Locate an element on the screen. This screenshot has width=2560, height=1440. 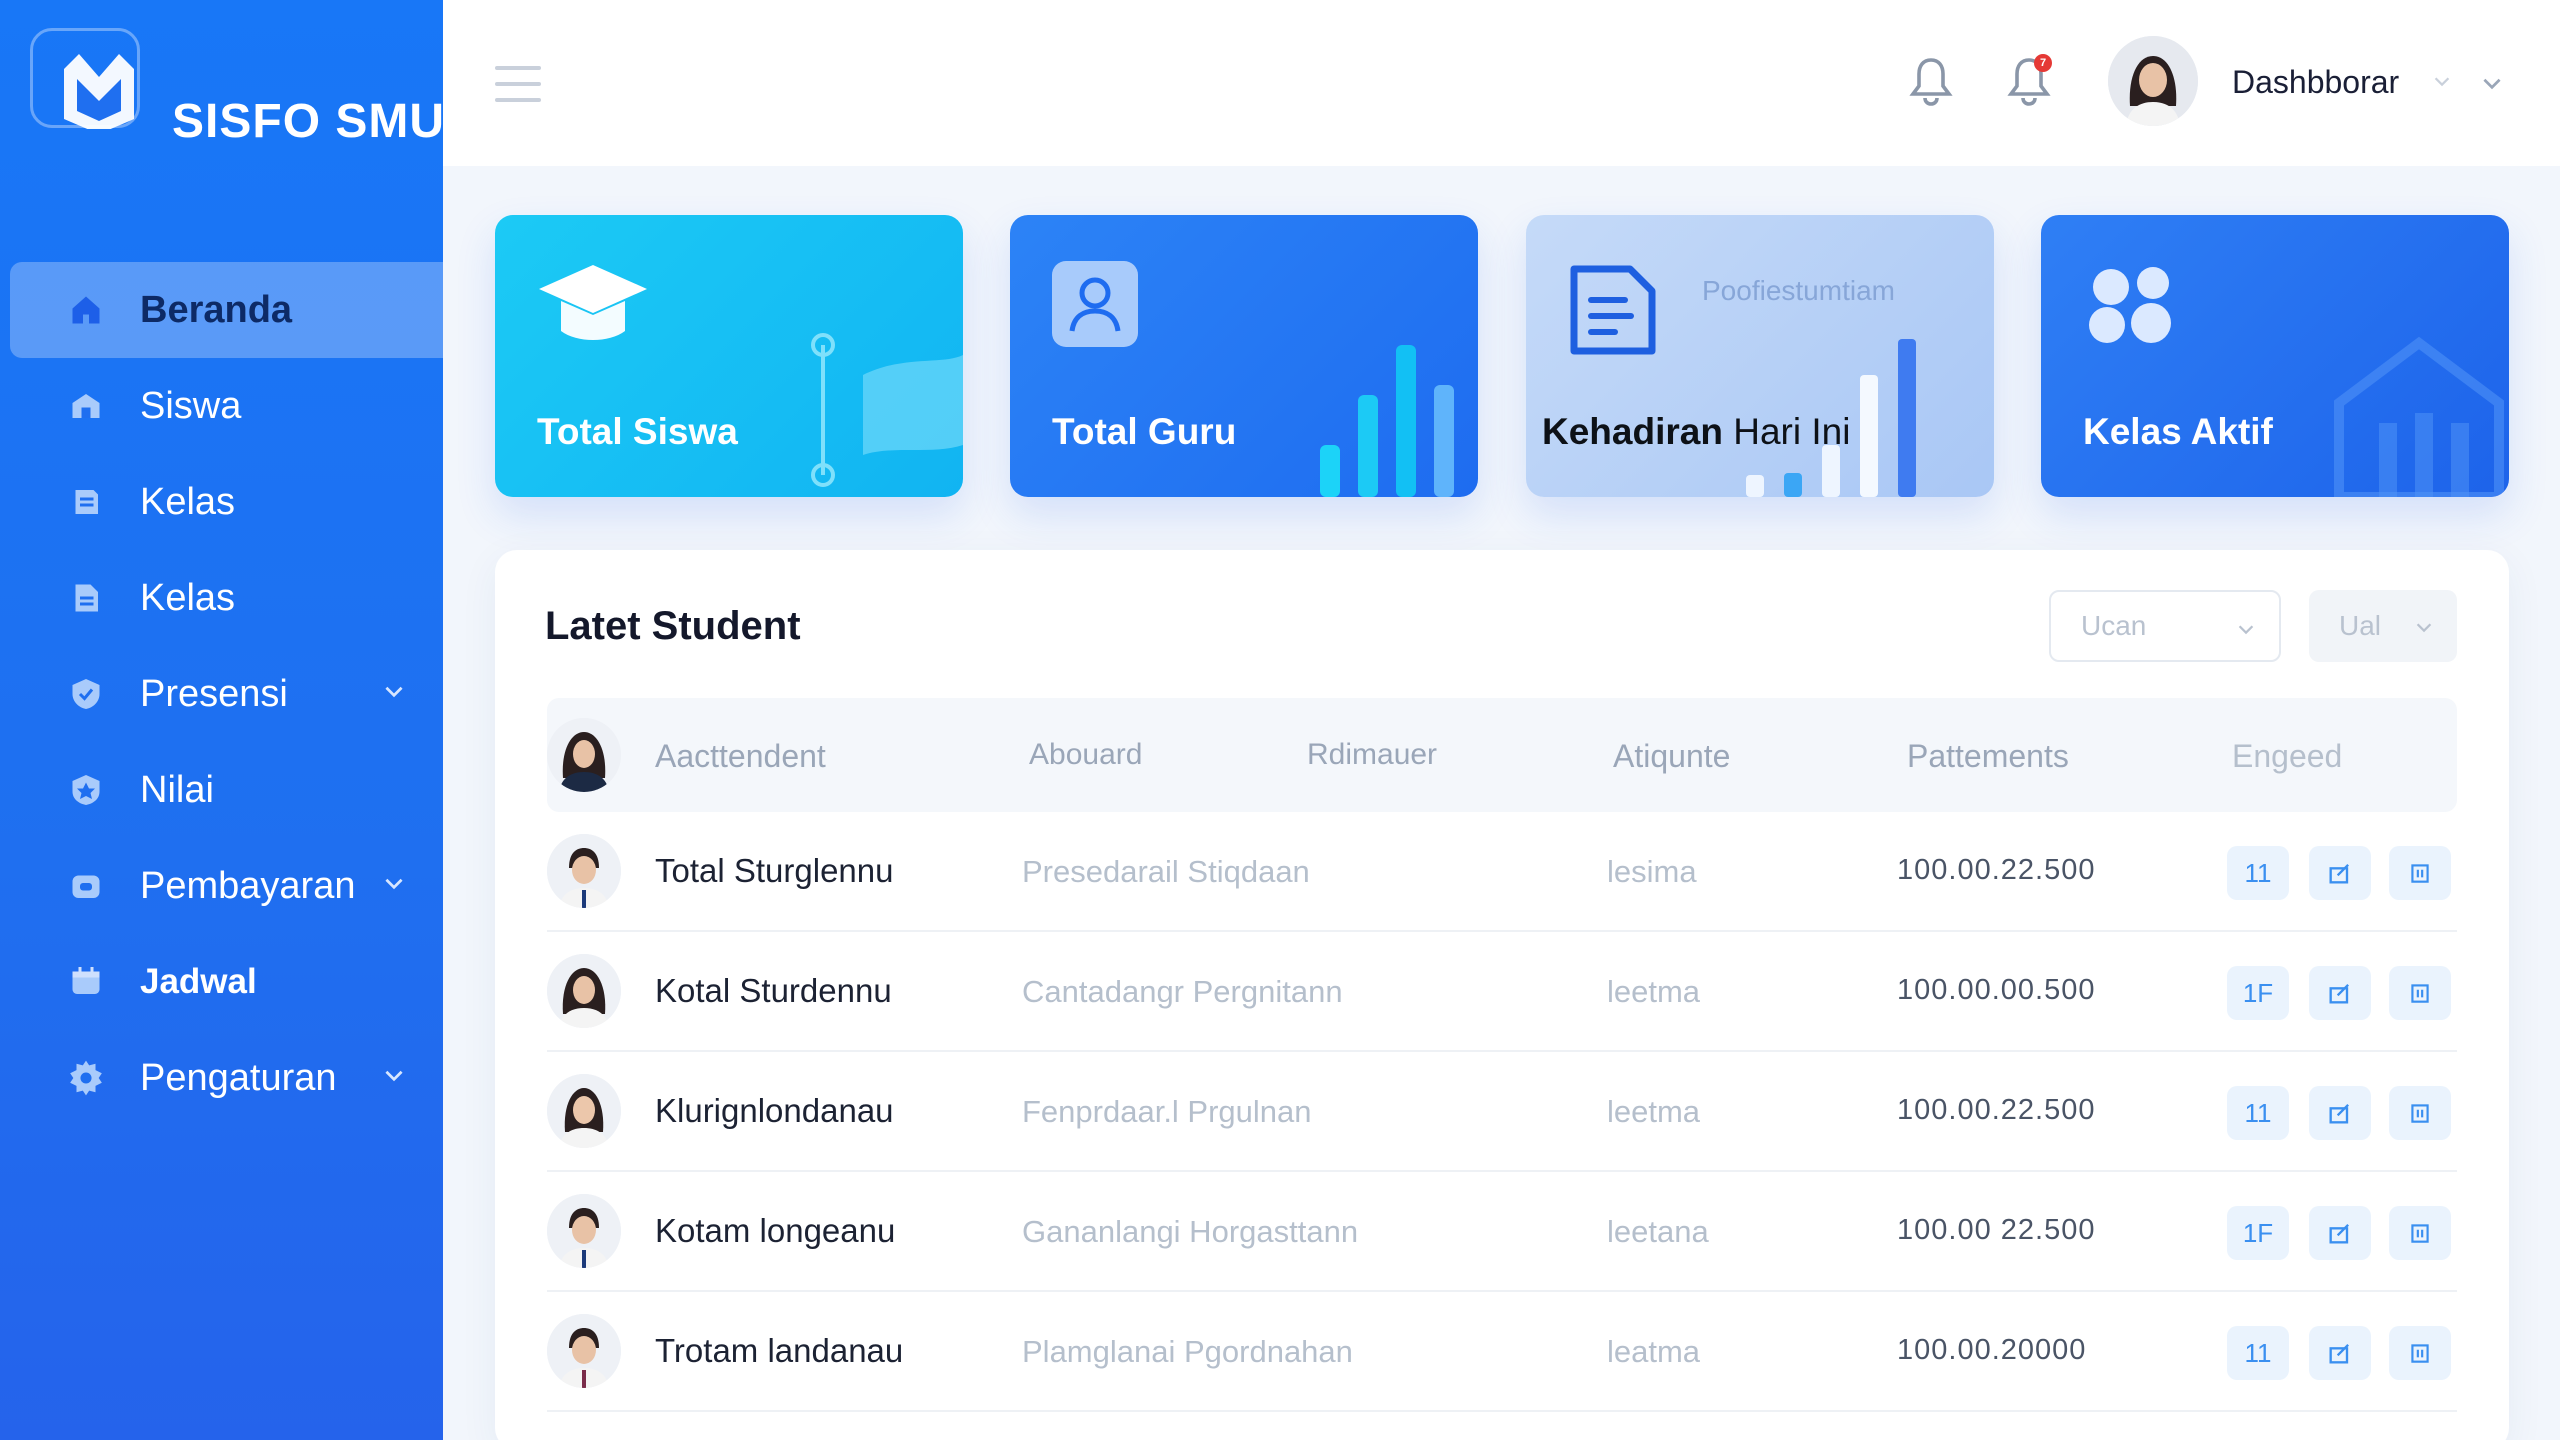
student-name: Total Sturglennu is located at coordinates (774, 871).